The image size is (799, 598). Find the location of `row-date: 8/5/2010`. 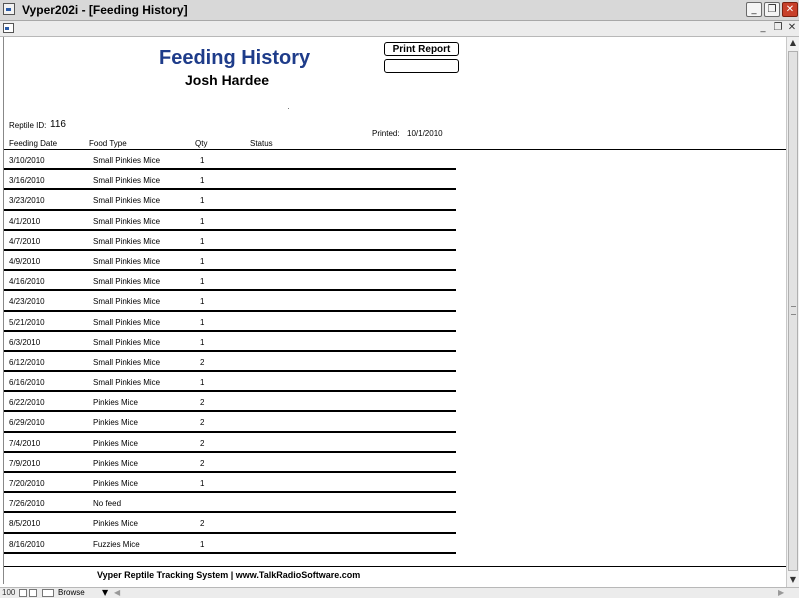

row-date: 8/5/2010 is located at coordinates (25, 524).